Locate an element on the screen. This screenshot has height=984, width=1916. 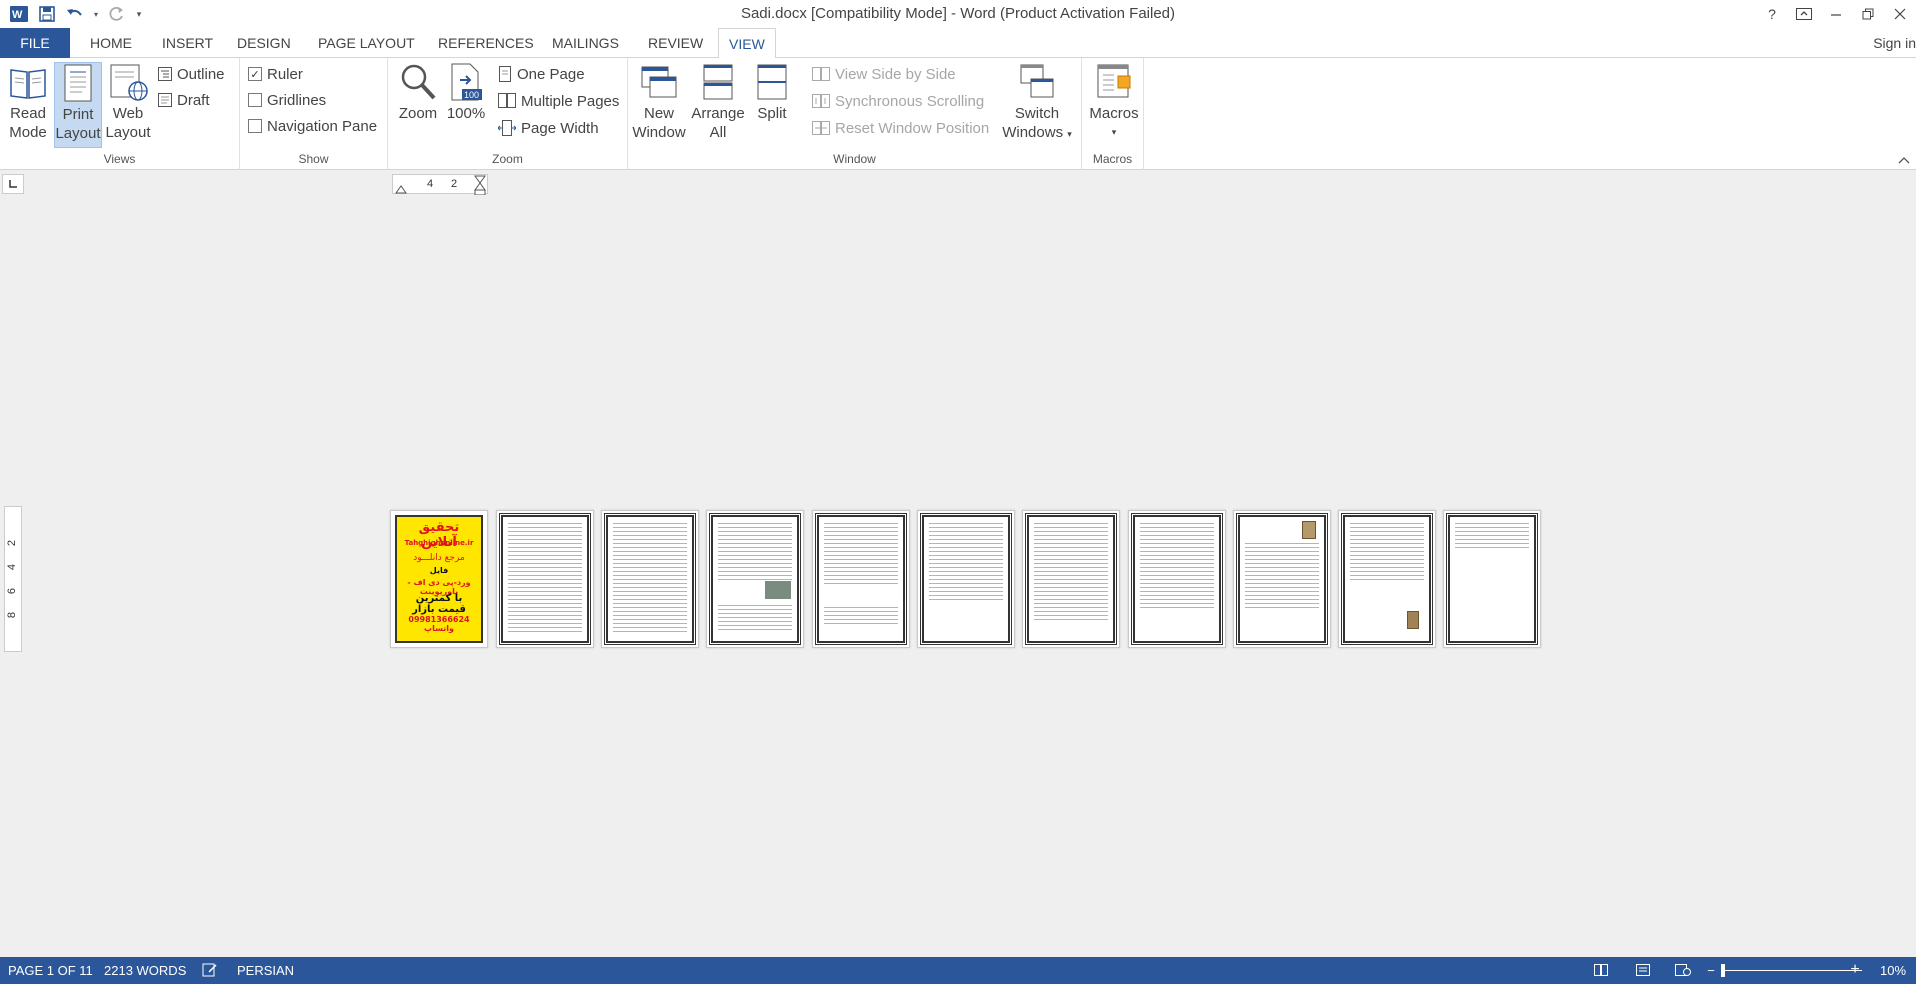
arrange-all-icon is located at coordinates (718, 82).